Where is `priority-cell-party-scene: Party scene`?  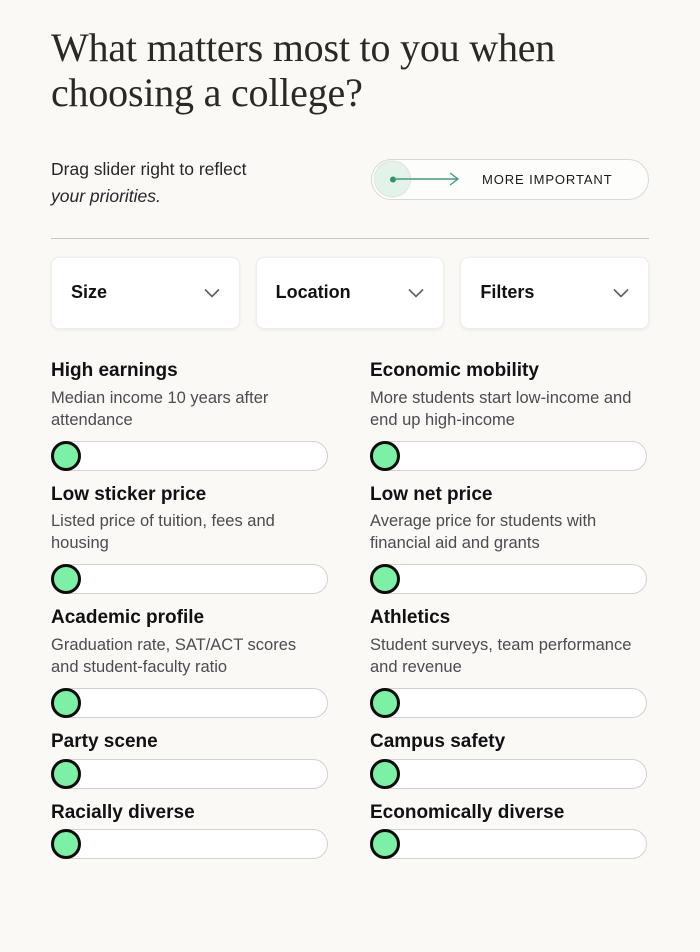 priority-cell-party-scene: Party scene is located at coordinates (189, 753).